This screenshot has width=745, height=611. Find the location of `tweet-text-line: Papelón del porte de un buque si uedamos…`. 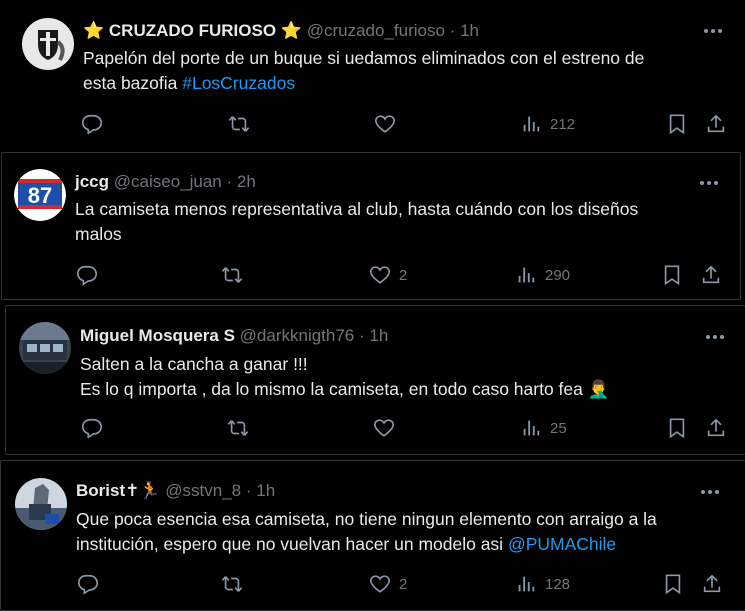

tweet-text-line: Papelón del porte de un buque si uedamos… is located at coordinates (364, 58).